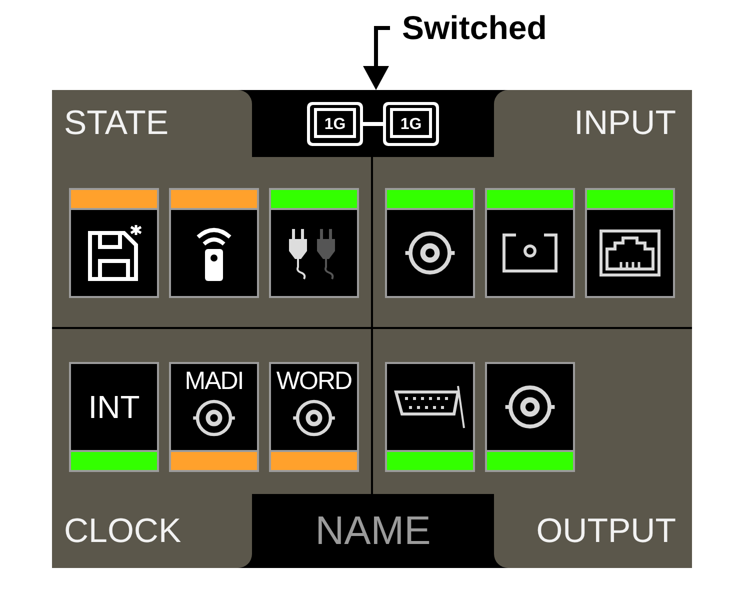 This screenshot has width=744, height=590. What do you see at coordinates (474, 28) in the screenshot?
I see `annotation-label: Switched` at bounding box center [474, 28].